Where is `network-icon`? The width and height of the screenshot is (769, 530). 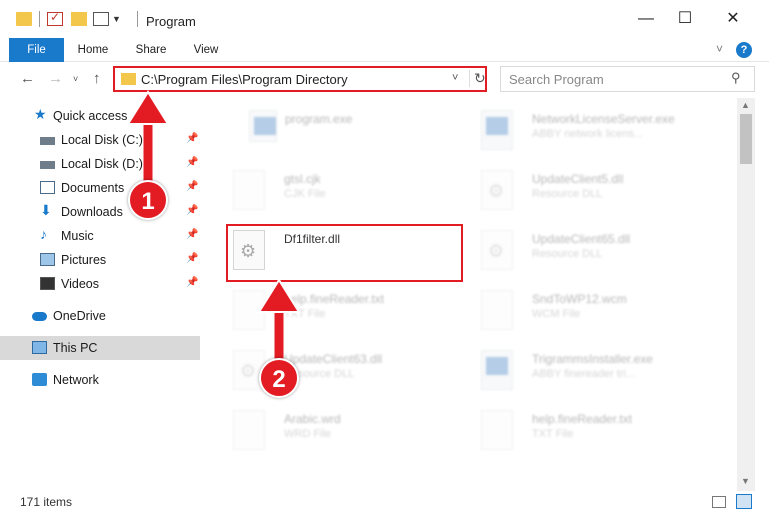
network-icon is located at coordinates (39, 379).